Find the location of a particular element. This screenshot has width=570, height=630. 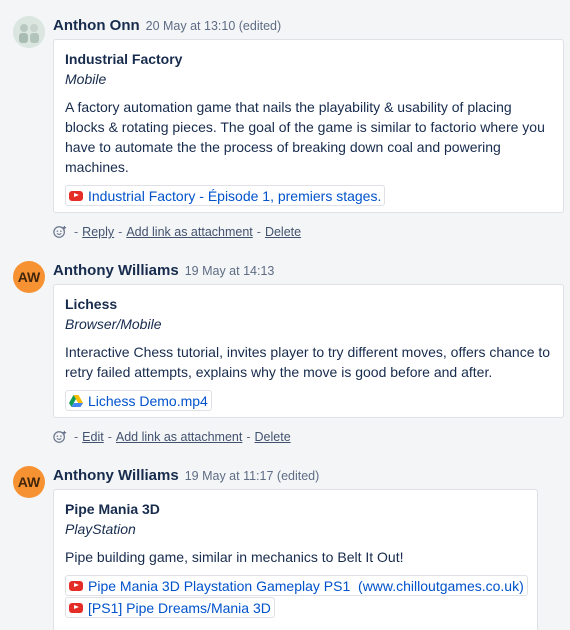

google-drive-icon is located at coordinates (76, 400).